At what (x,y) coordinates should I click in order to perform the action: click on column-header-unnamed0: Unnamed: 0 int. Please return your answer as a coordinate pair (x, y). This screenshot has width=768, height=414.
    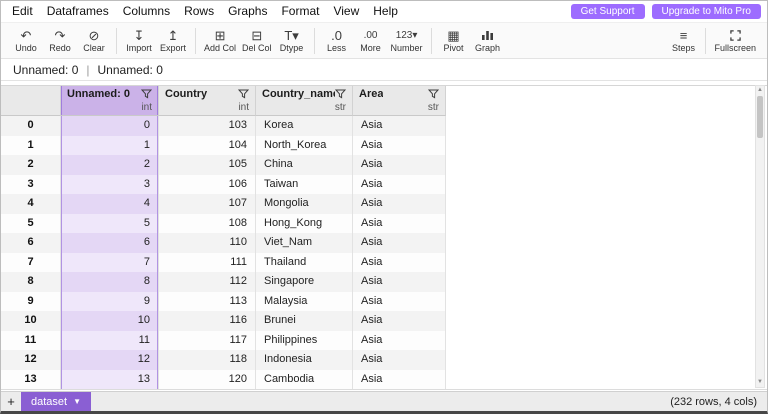
    Looking at the image, I should click on (110, 101).